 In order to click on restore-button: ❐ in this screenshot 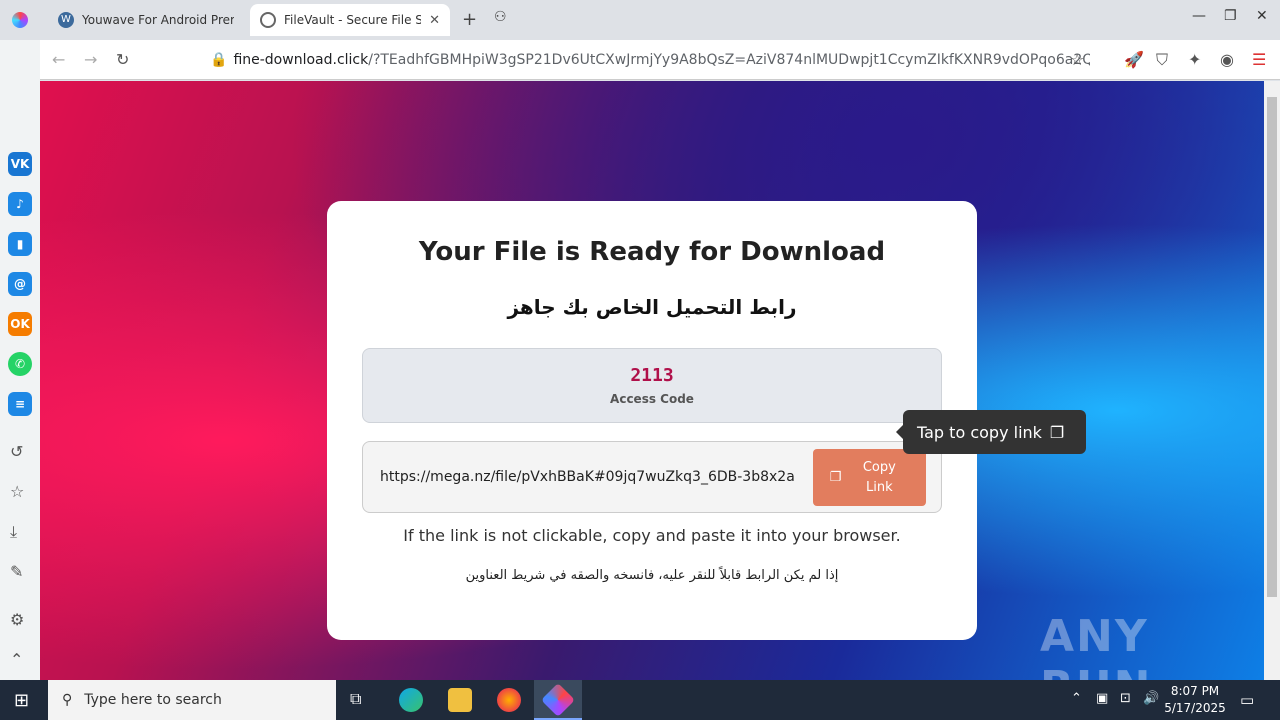, I will do `click(1230, 16)`.